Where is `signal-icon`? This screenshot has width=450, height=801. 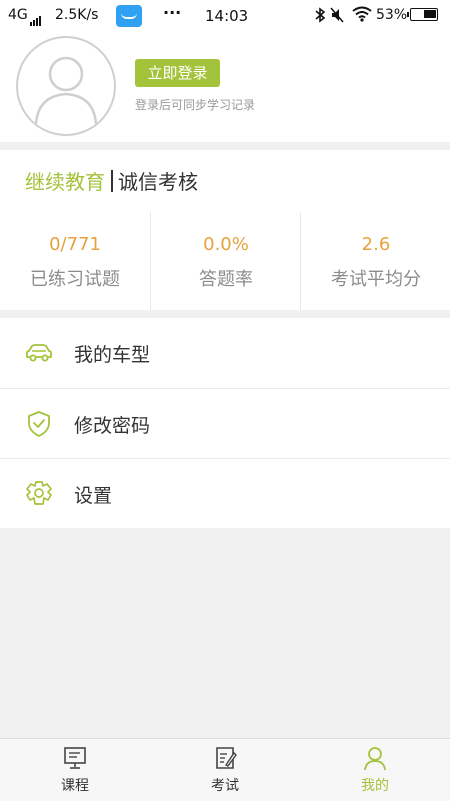
signal-icon is located at coordinates (36, 18).